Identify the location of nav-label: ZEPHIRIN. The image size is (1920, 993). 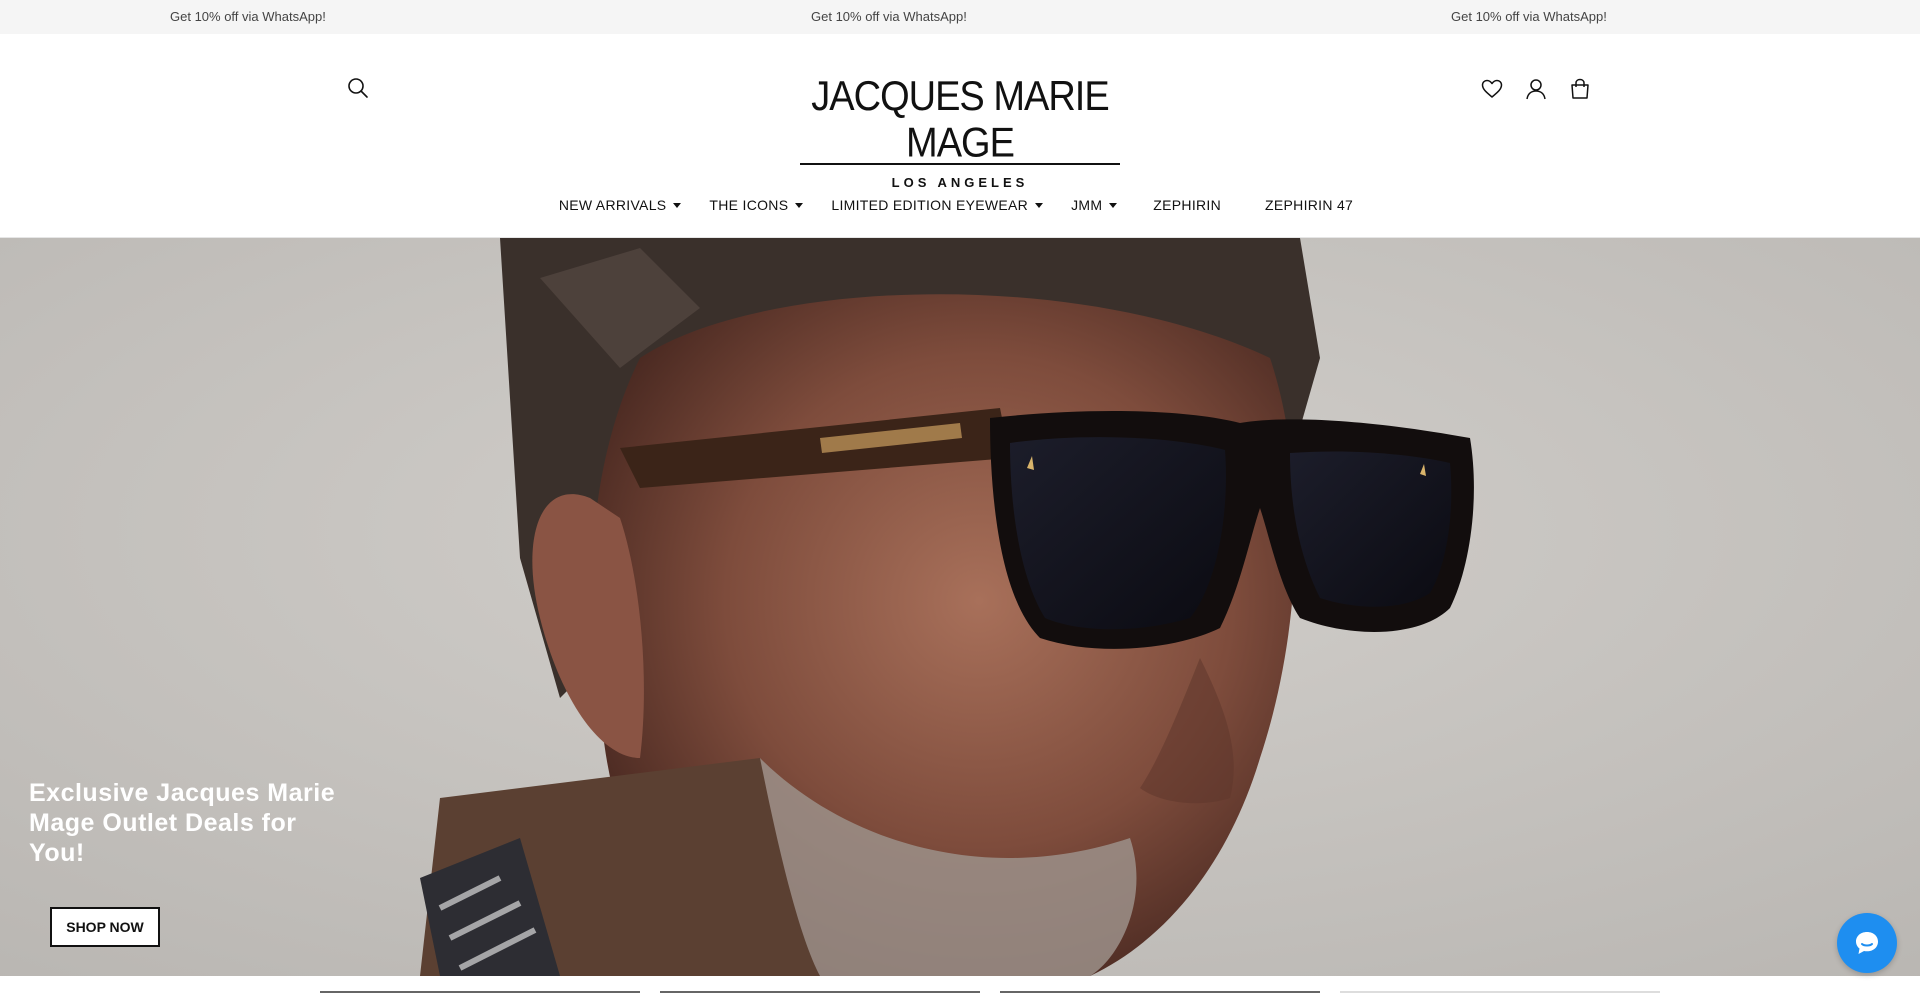
(1187, 205).